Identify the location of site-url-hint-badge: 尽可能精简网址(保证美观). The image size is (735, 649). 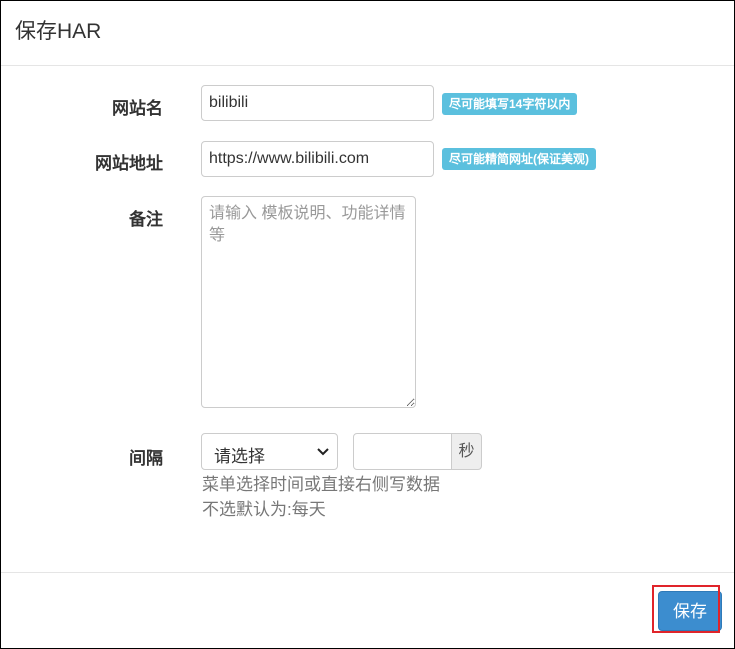
(519, 159).